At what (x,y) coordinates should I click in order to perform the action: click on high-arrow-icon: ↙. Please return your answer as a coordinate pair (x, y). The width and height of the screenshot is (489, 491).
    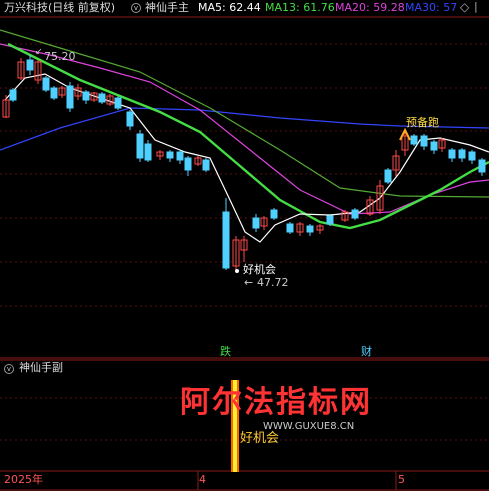
    Looking at the image, I should click on (39, 52).